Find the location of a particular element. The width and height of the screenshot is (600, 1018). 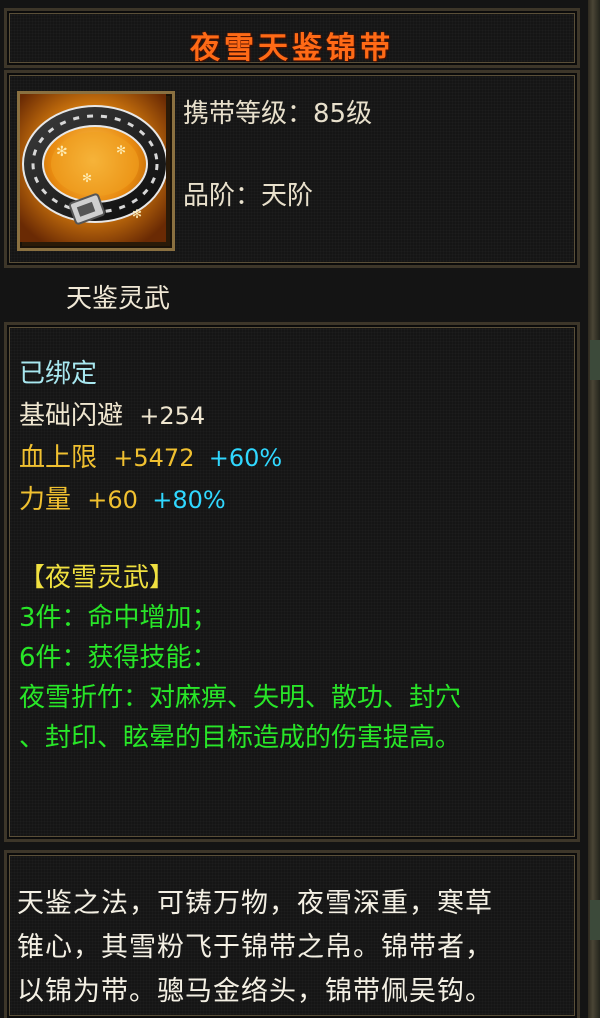

belt-icon: ✻ ✻ ✻ ✻ is located at coordinates (96, 171).